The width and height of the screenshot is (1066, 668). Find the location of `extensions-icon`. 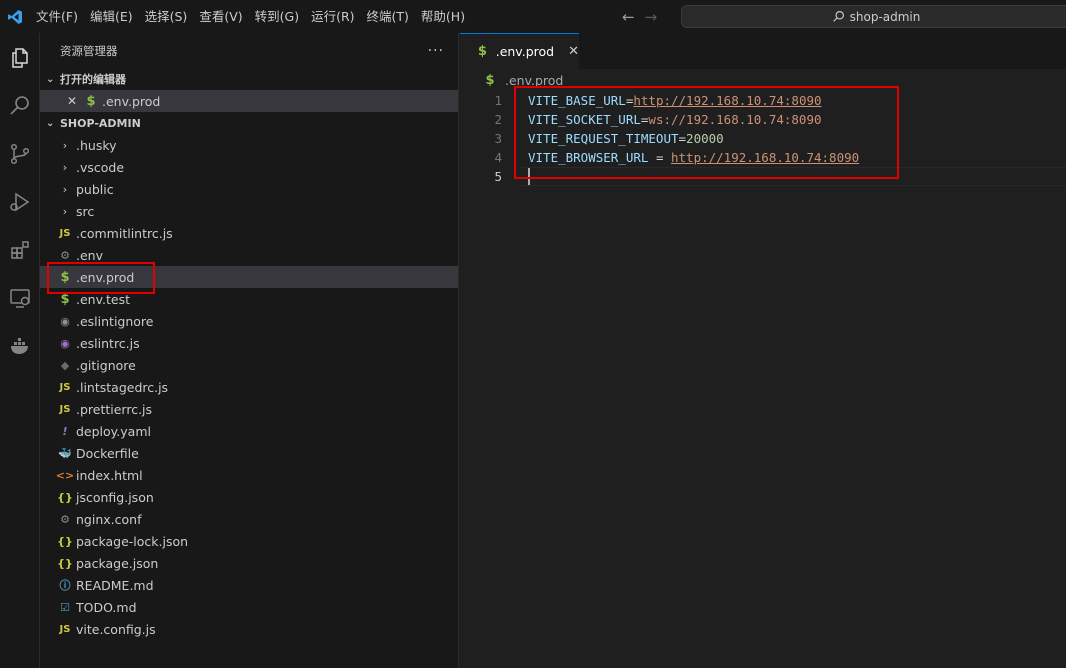

extensions-icon is located at coordinates (20, 250).